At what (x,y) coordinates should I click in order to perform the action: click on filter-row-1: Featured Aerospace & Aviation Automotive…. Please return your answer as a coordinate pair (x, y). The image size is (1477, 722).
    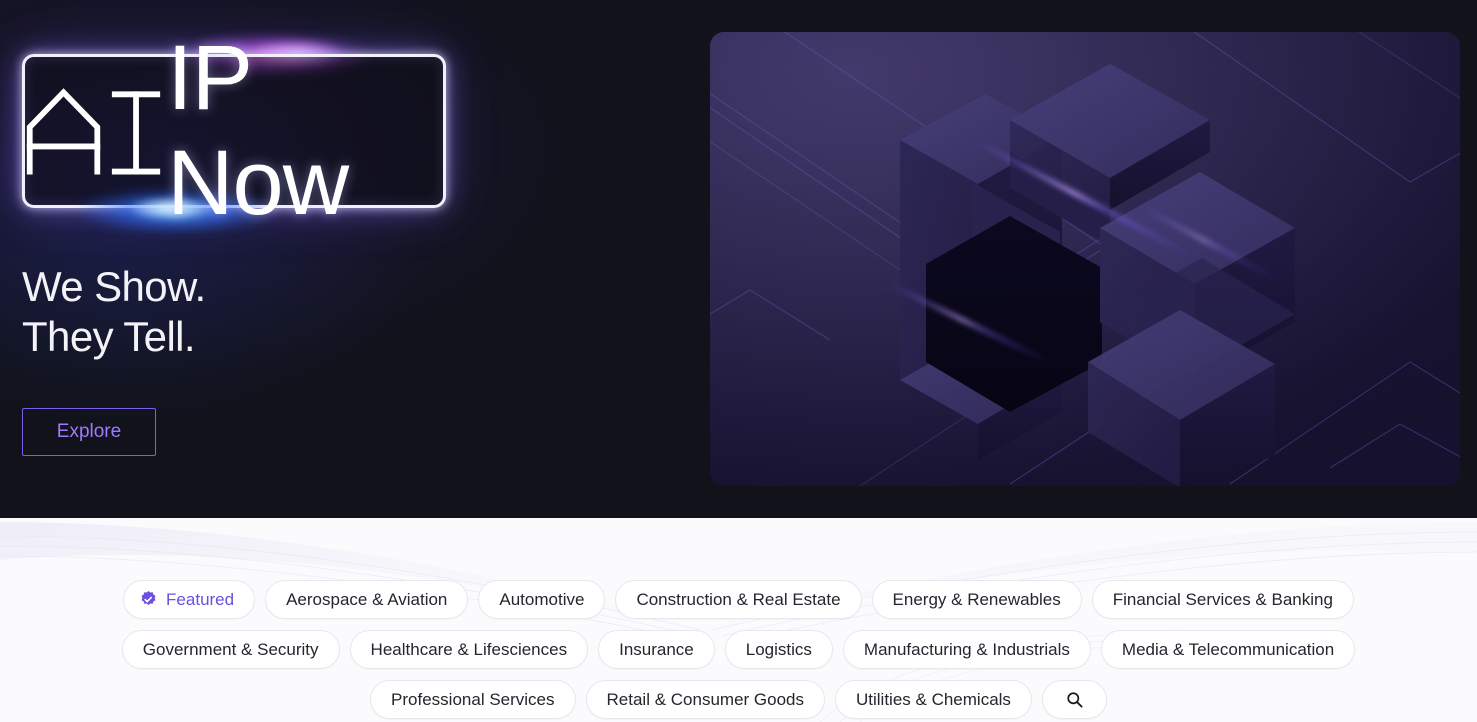
    Looking at the image, I should click on (738, 599).